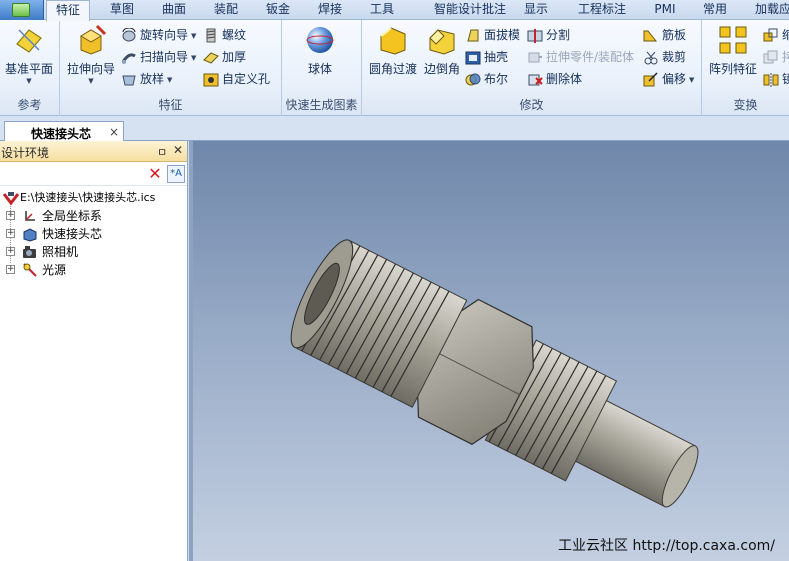  What do you see at coordinates (224, 35) in the screenshot?
I see `thread-button: 螺纹` at bounding box center [224, 35].